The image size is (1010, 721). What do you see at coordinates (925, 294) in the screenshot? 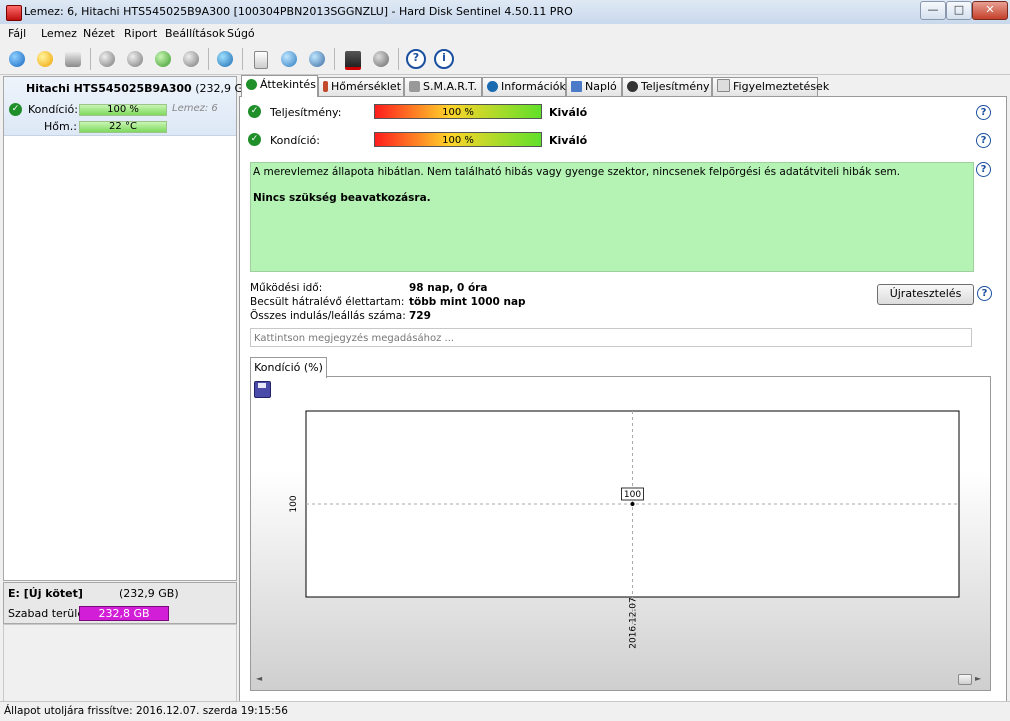
I see `retest-button: Újratesztelés` at bounding box center [925, 294].